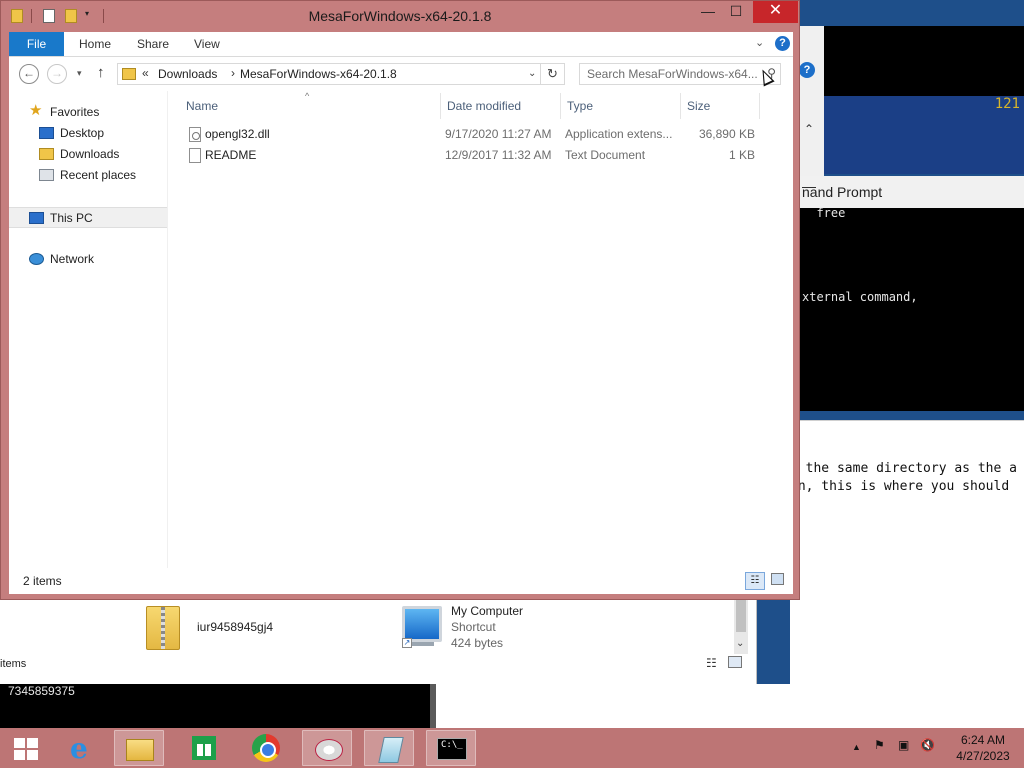 Image resolution: width=1024 pixels, height=768 pixels. What do you see at coordinates (927, 745) in the screenshot?
I see `volume-muted-icon: 🔇` at bounding box center [927, 745].